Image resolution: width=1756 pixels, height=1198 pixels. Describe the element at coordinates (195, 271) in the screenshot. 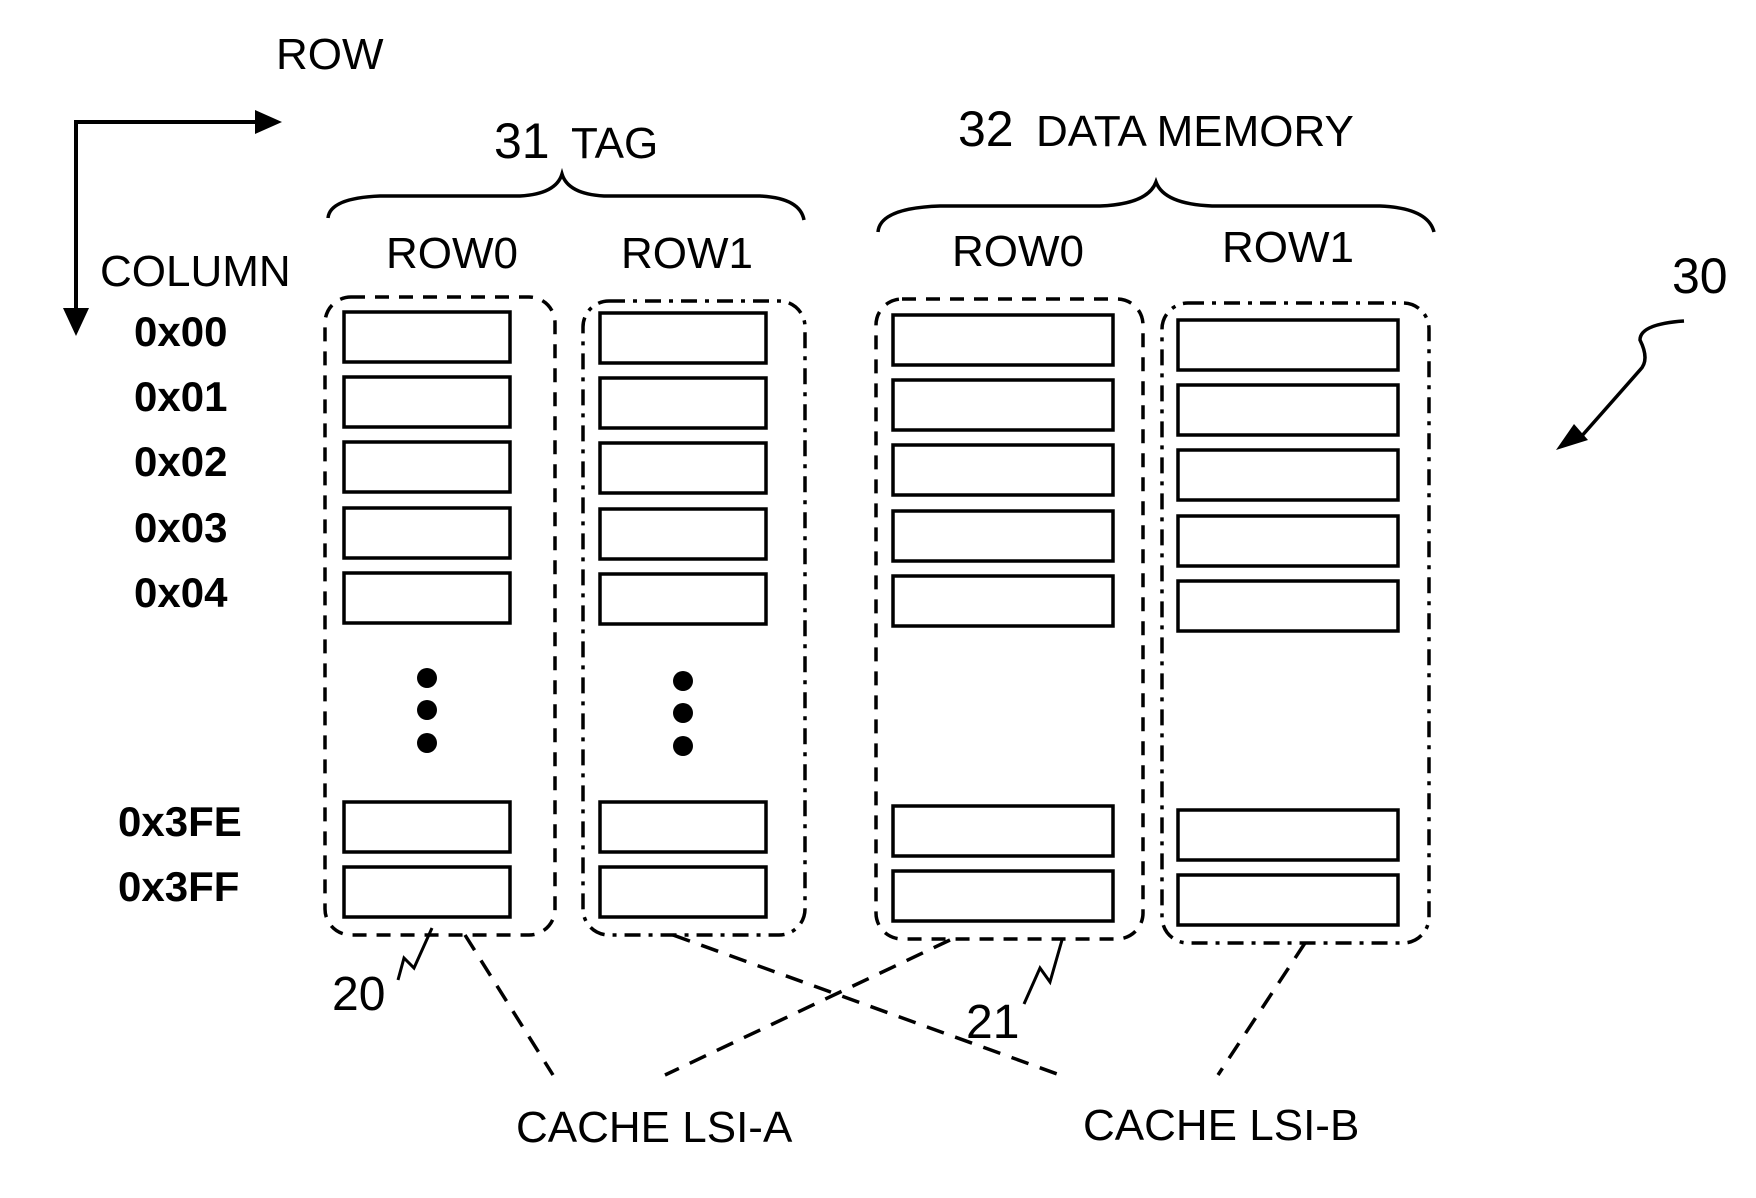

I see `column-axis-label: COLUMN` at that location.